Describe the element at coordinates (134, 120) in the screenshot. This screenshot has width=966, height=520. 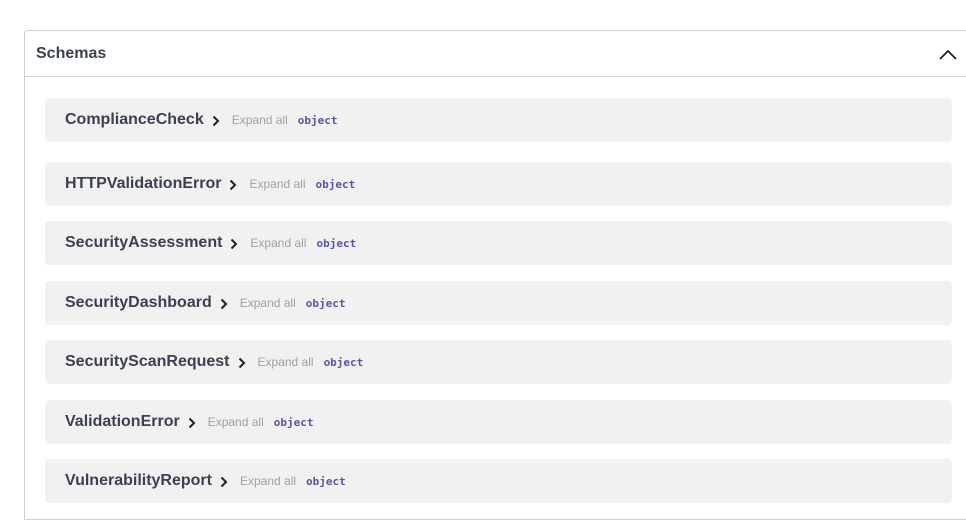
I see `schema-name: ComplianceCheck` at that location.